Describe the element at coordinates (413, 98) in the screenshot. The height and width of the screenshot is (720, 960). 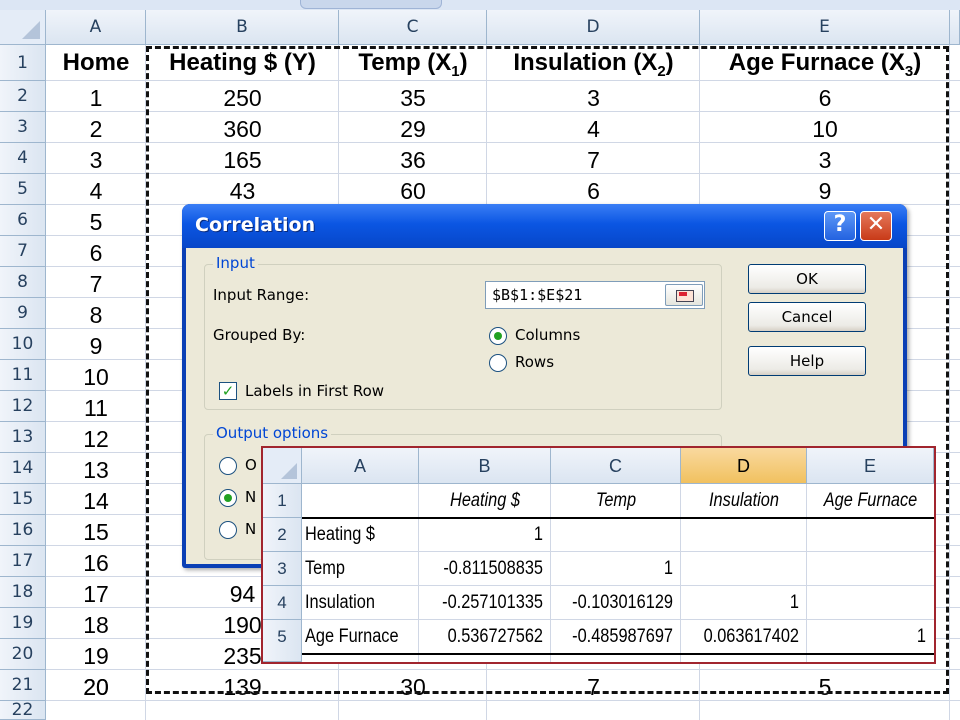
I see `cell-c2: 35` at that location.